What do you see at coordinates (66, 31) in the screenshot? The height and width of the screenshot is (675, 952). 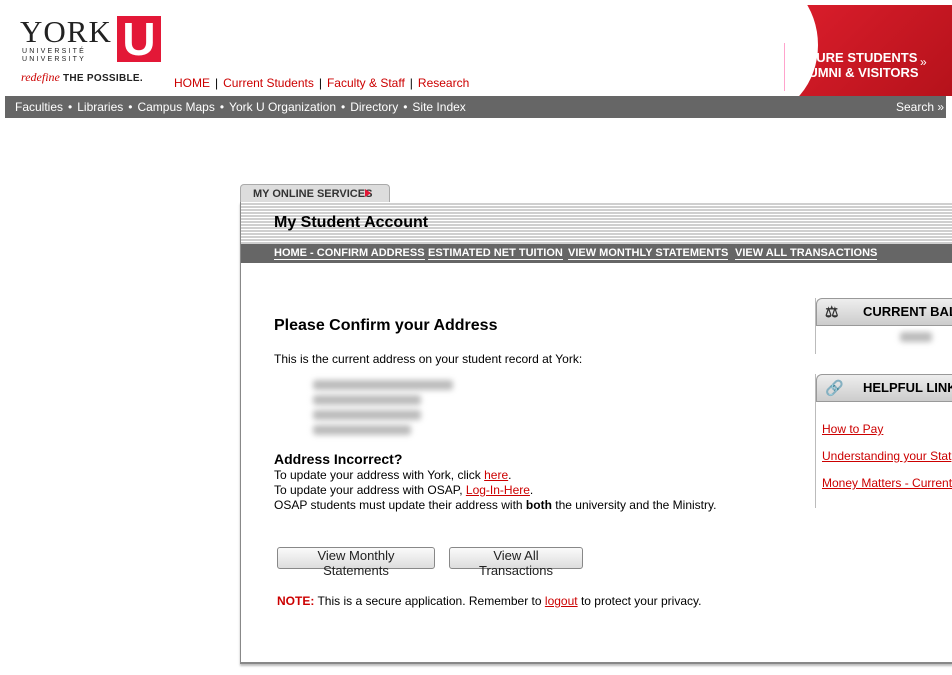 I see `logo-york-text: YORK` at bounding box center [66, 31].